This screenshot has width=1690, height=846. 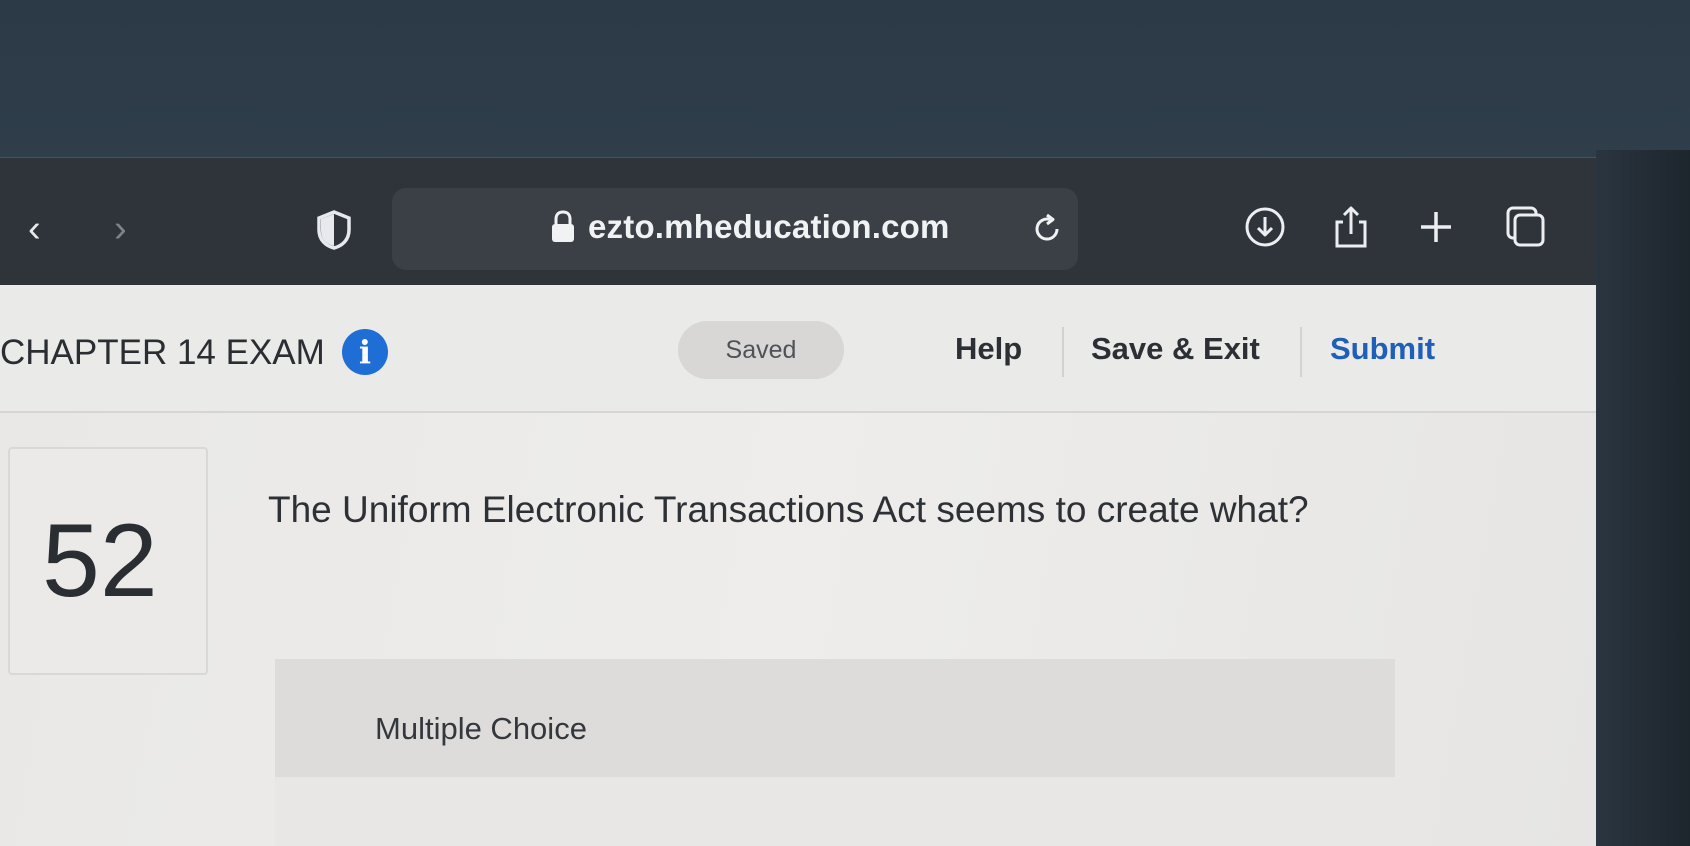 I want to click on question-number-box: 52, so click(x=108, y=561).